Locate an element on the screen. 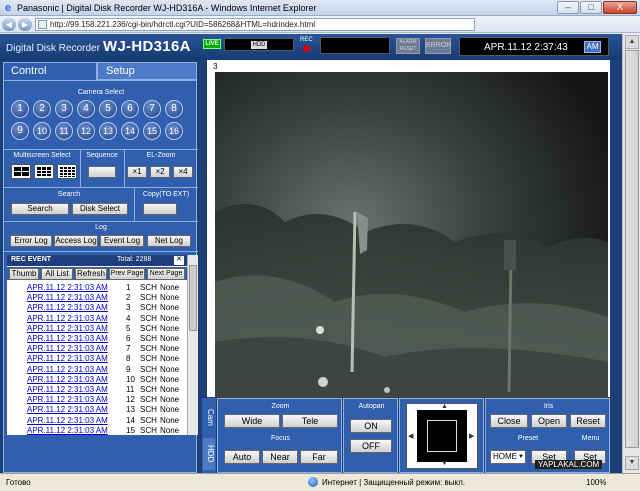  pan-tilt-center is located at coordinates (442, 436).